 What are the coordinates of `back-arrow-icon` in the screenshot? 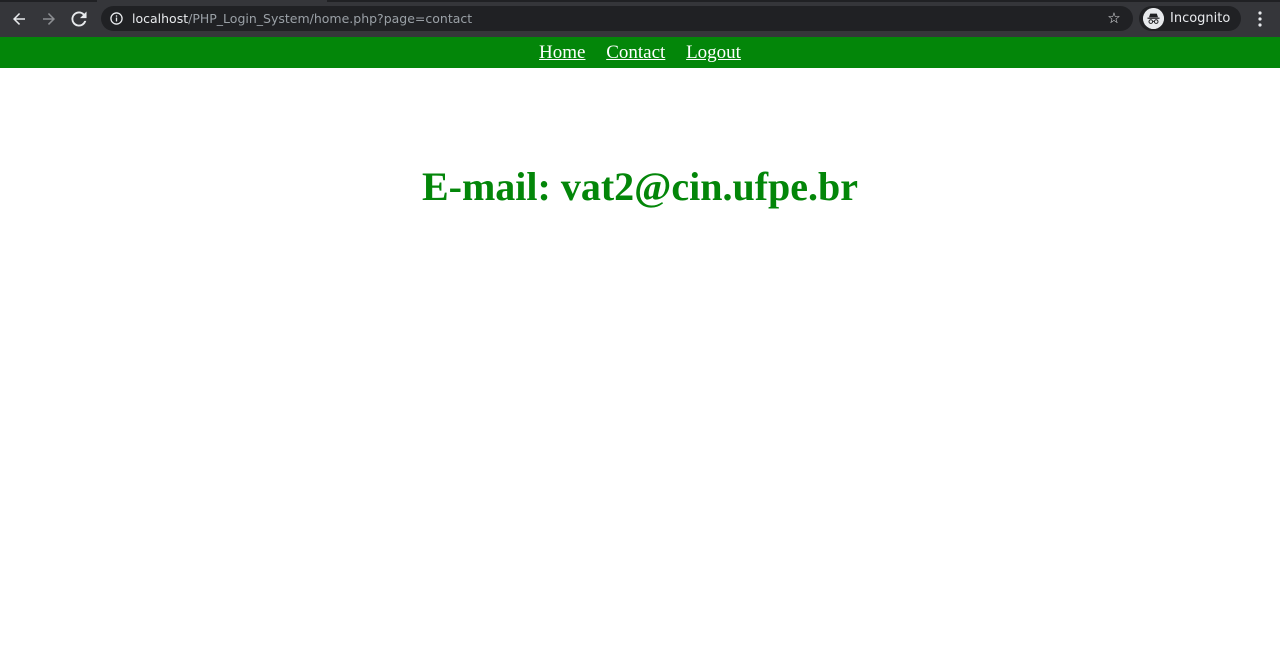 It's located at (19, 19).